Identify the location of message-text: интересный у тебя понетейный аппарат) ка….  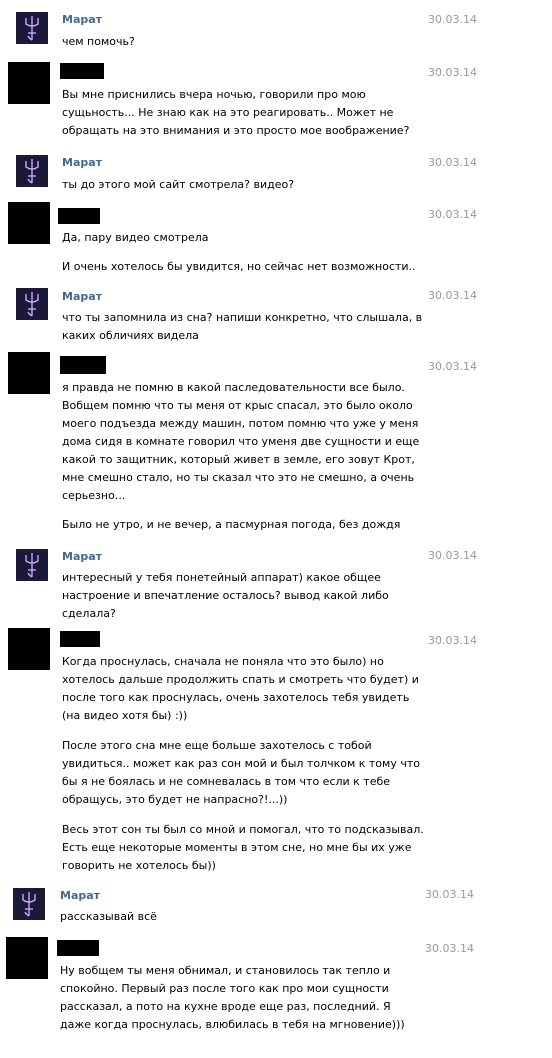
(225, 595).